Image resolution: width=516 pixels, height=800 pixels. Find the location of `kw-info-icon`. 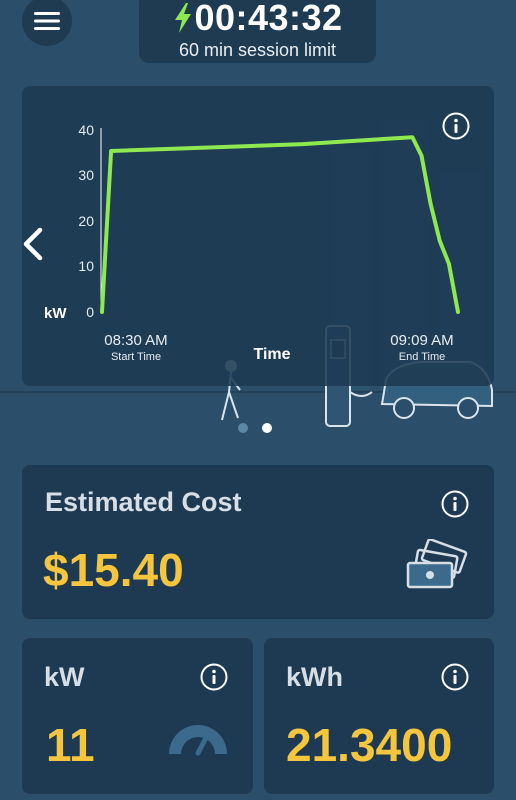

kw-info-icon is located at coordinates (214, 677).